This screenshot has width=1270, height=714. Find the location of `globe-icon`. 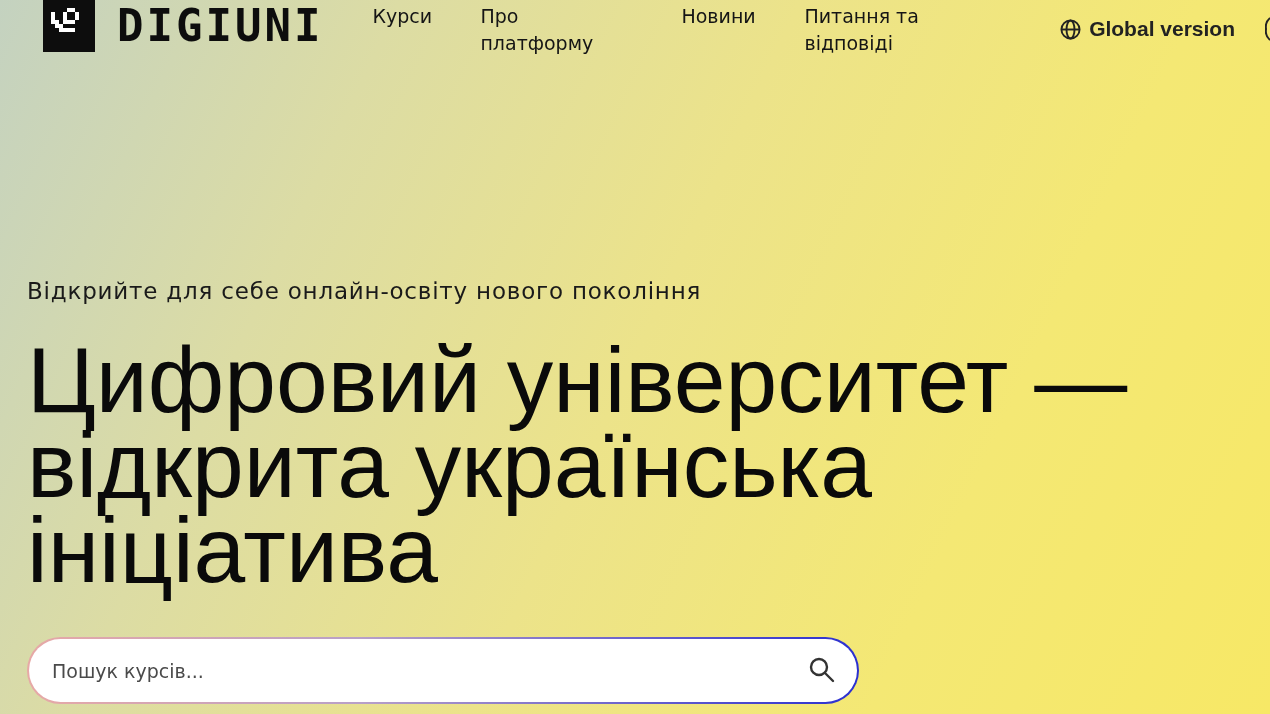

globe-icon is located at coordinates (1071, 29).